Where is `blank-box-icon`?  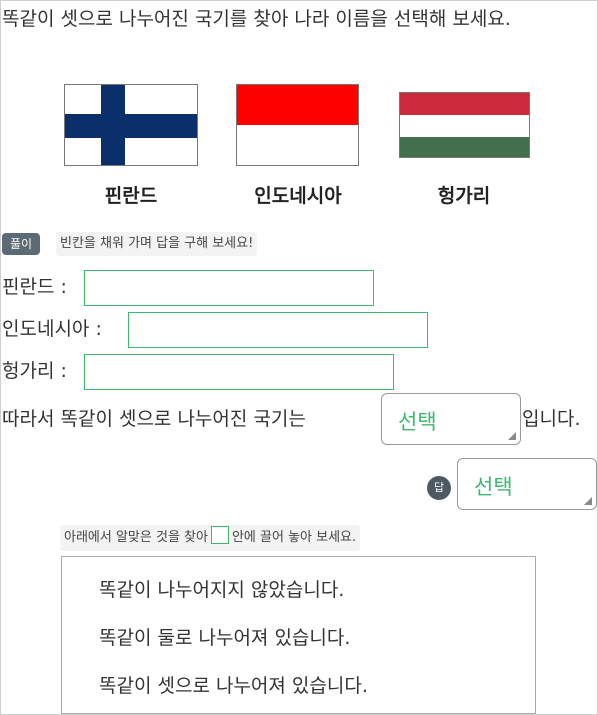 blank-box-icon is located at coordinates (219, 535).